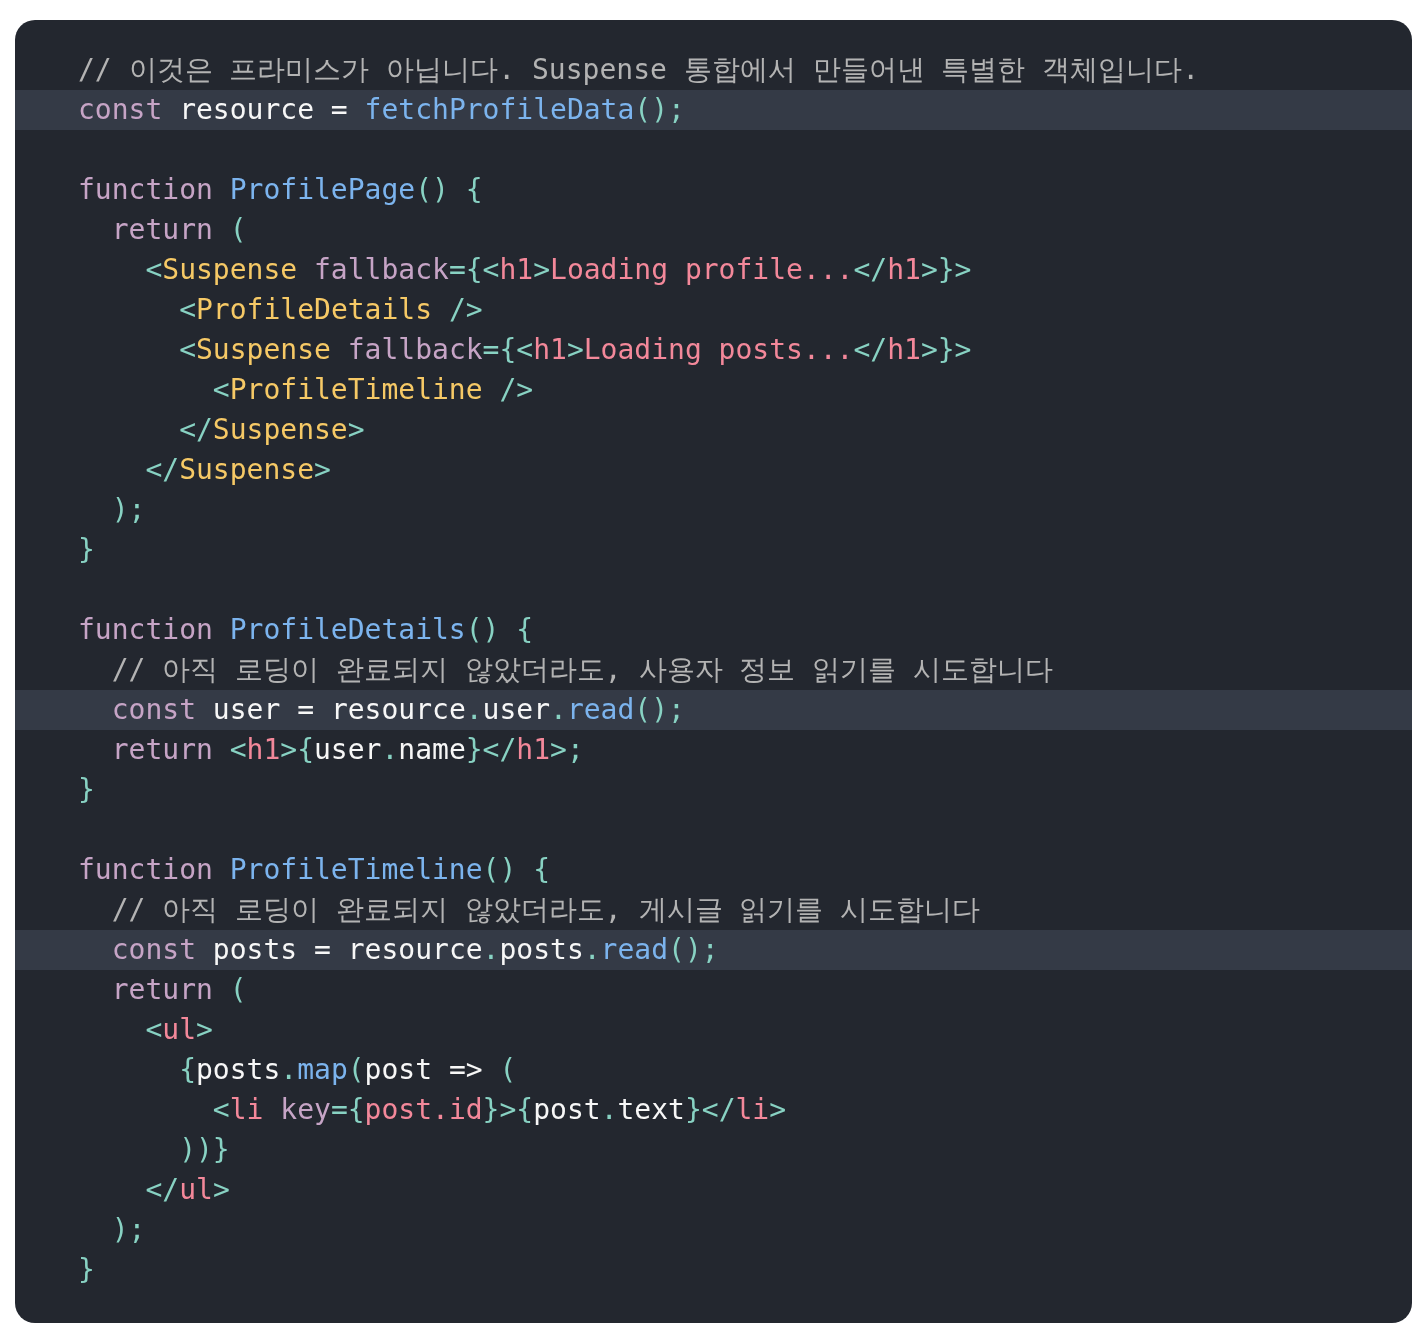 The height and width of the screenshot is (1340, 1428). Describe the element at coordinates (639, 70) in the screenshot. I see `code-comment: // 이것은 프라미스가 아닙니다. Suspense 통합에서 만들어낸 특별한 객체입니다.` at that location.